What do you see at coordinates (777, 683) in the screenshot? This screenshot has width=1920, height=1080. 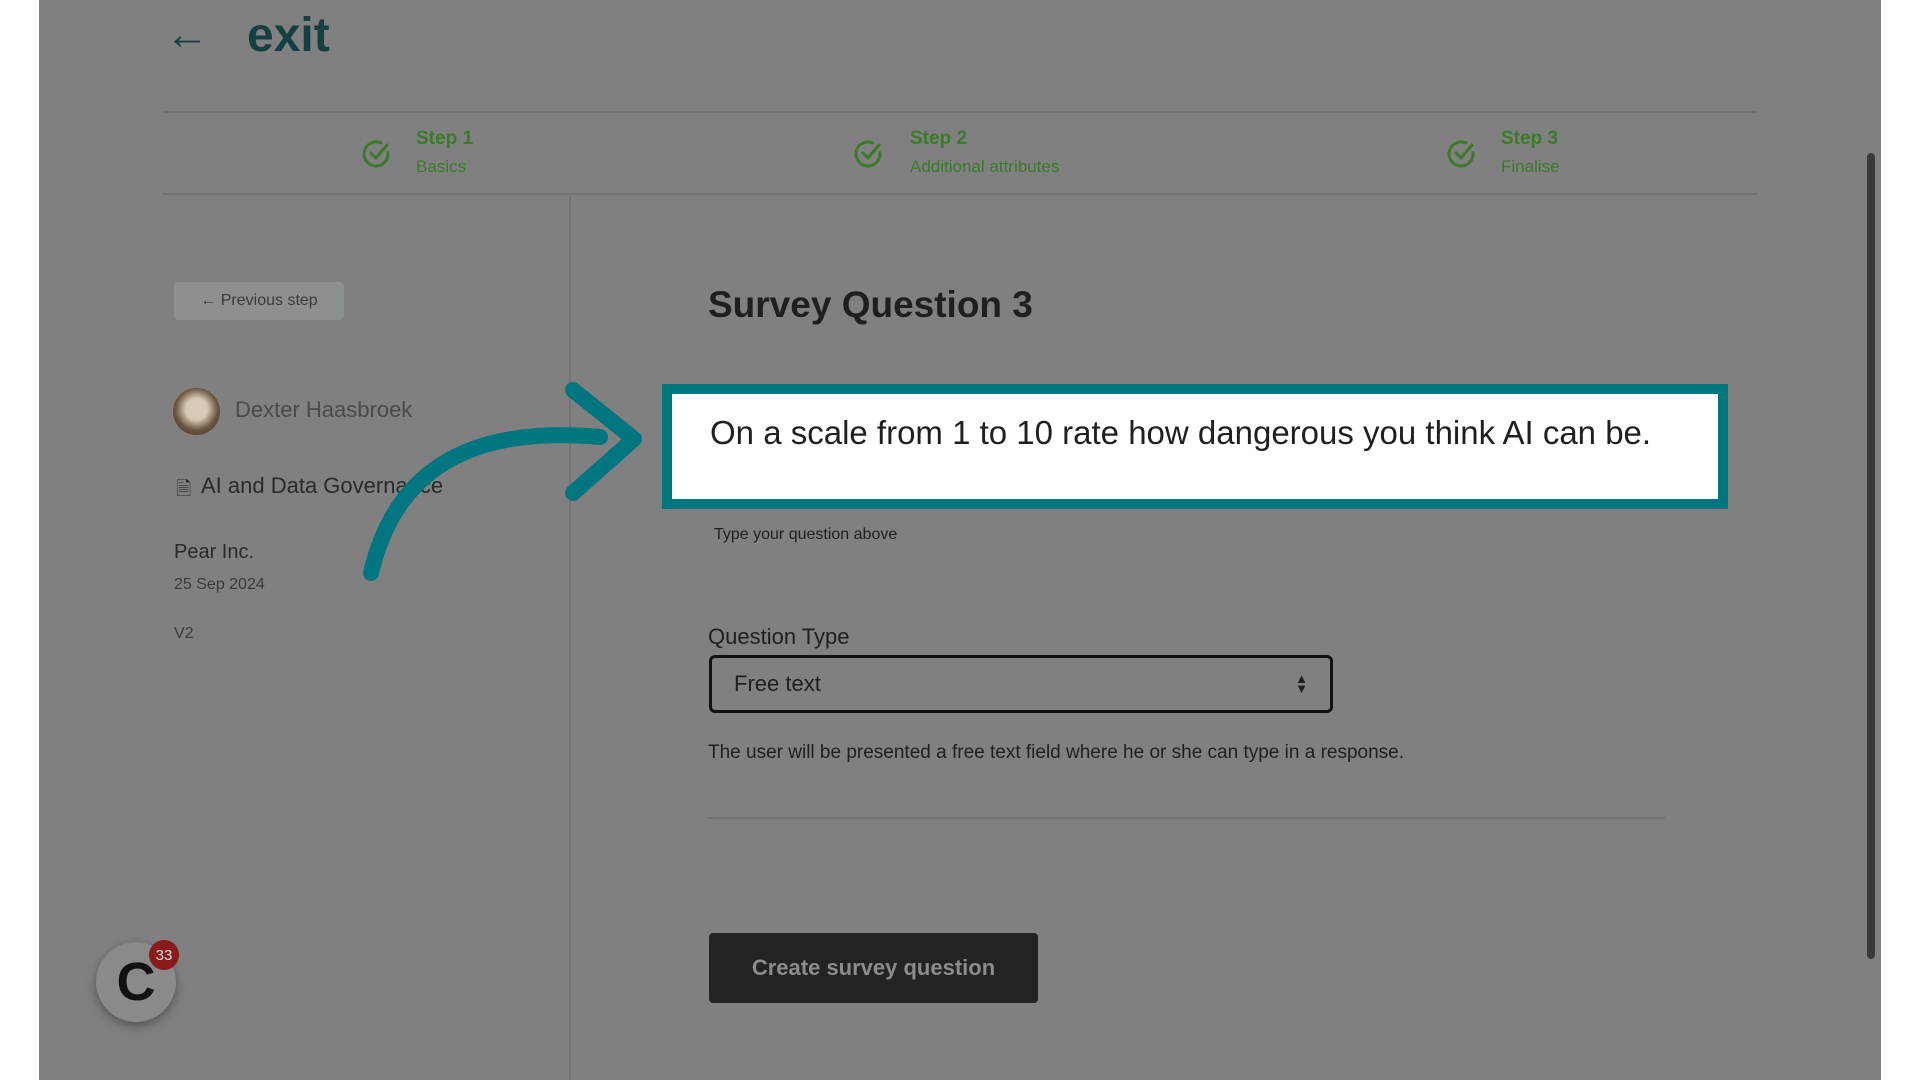 I see `question-type-value: Free text` at bounding box center [777, 683].